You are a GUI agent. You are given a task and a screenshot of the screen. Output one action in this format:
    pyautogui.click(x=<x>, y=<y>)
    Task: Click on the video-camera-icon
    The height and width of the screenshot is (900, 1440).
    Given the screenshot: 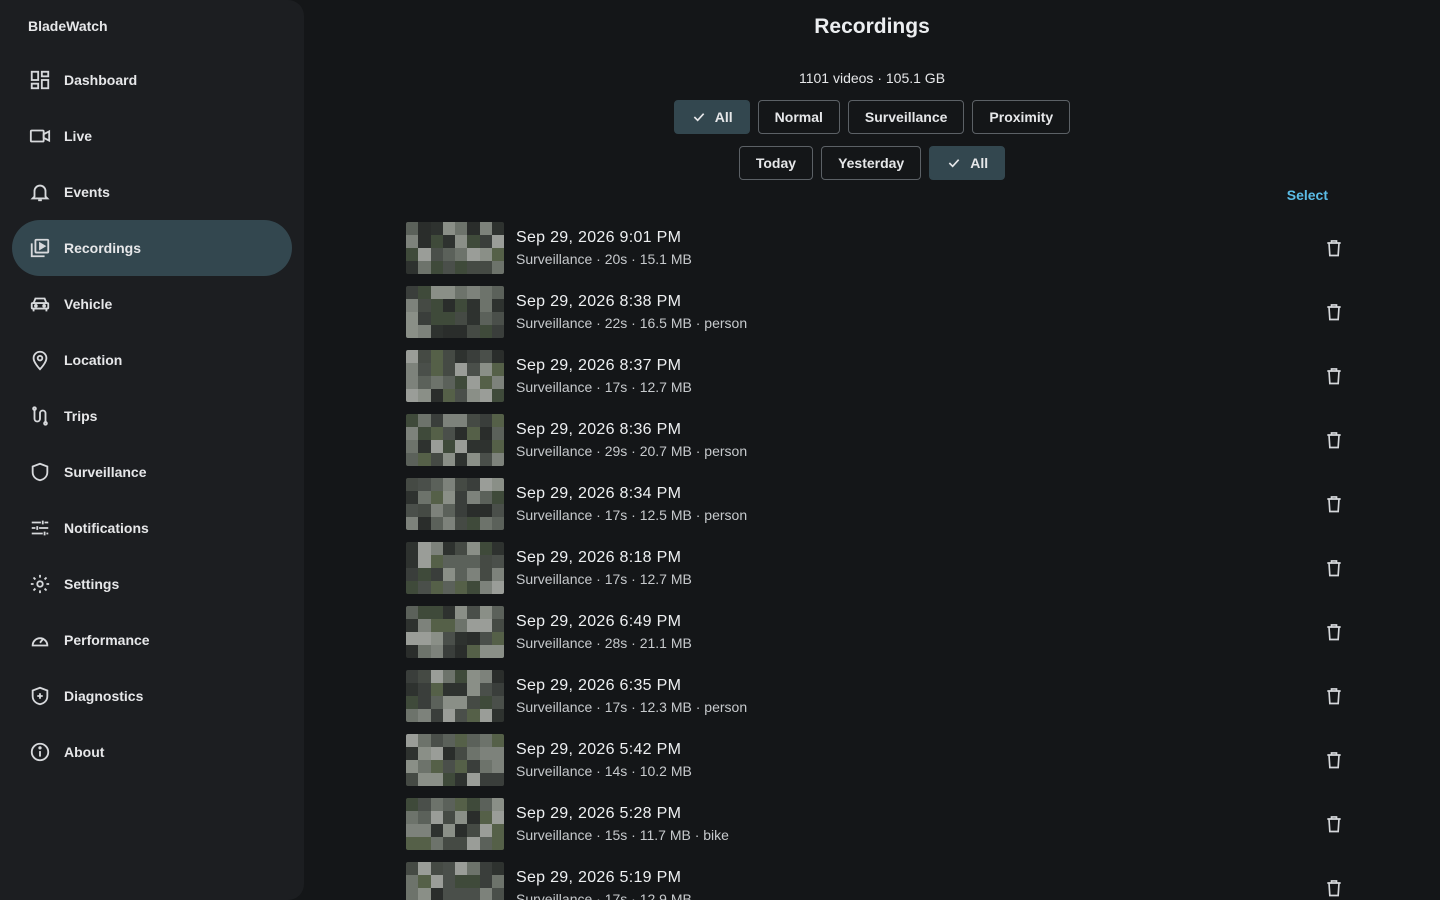 What is the action you would take?
    pyautogui.click(x=40, y=136)
    